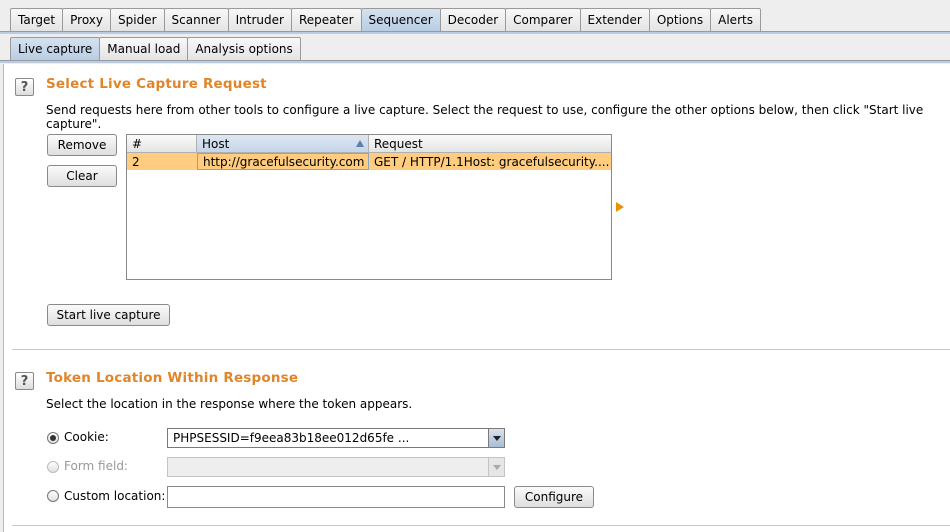 This screenshot has width=950, height=532. Describe the element at coordinates (196, 19) in the screenshot. I see `tab-scanner: Scanner` at that location.